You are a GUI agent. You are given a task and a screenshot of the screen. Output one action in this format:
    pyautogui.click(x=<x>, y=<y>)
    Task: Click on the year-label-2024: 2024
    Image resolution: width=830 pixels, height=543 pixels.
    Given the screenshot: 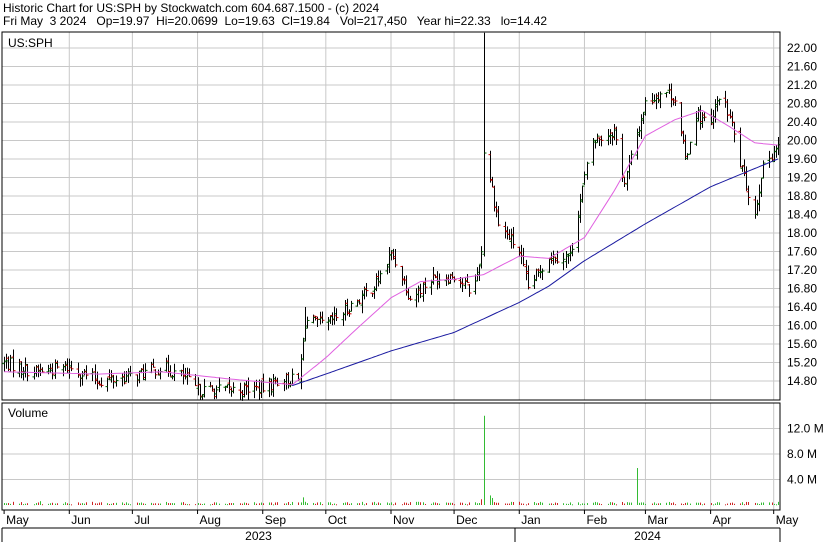 What is the action you would take?
    pyautogui.click(x=647, y=536)
    